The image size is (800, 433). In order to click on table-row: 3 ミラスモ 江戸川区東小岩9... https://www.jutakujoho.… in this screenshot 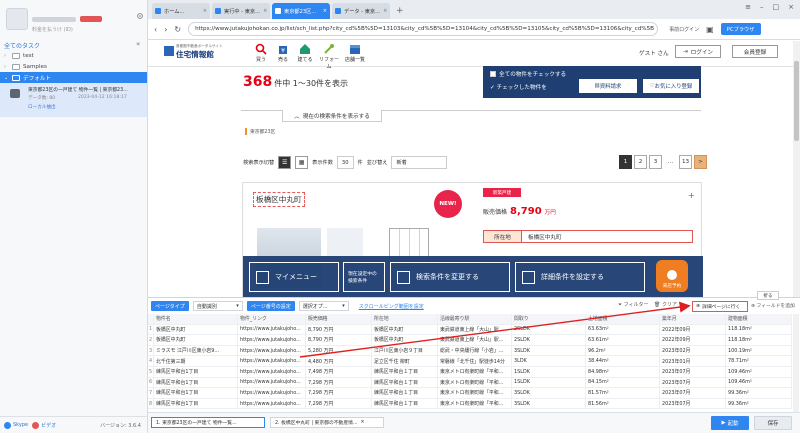, I will do `click(470, 351)`.